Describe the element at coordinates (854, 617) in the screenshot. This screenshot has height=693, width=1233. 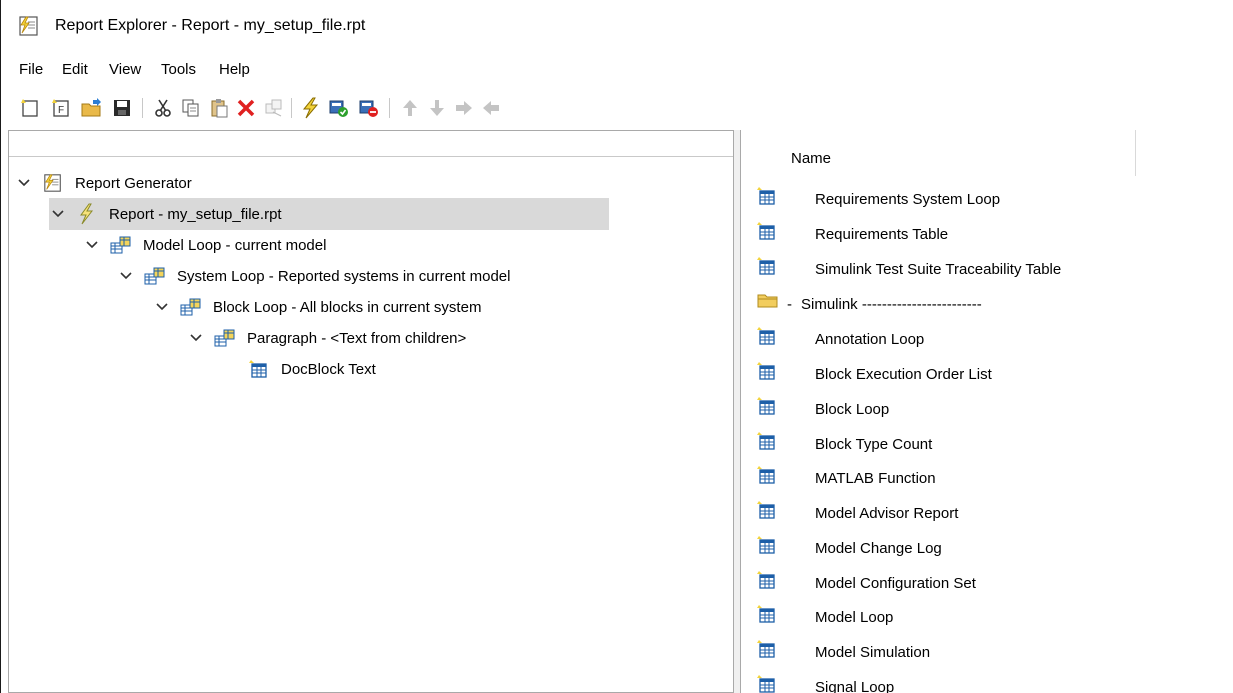
I see `component-list-label: Model Loop` at that location.